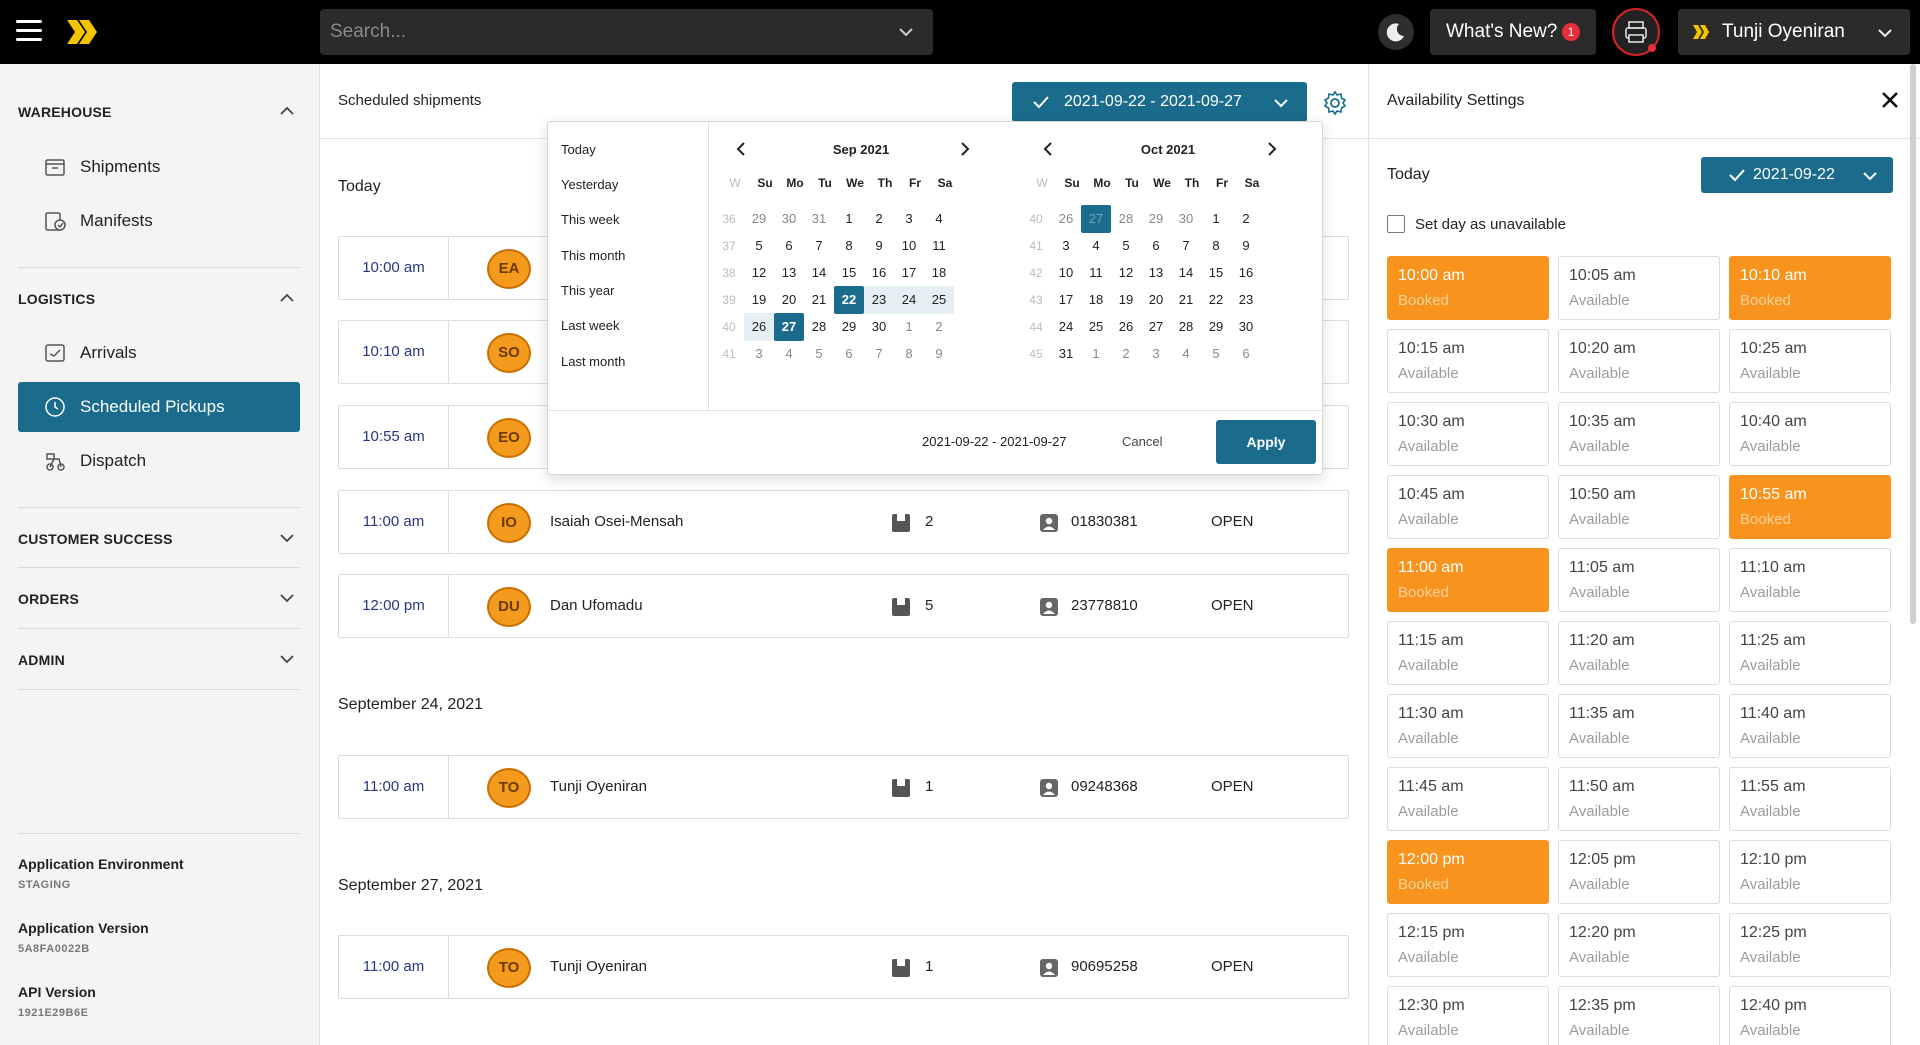 The height and width of the screenshot is (1045, 1920). What do you see at coordinates (1246, 273) in the screenshot?
I see `calendar-day: 16` at bounding box center [1246, 273].